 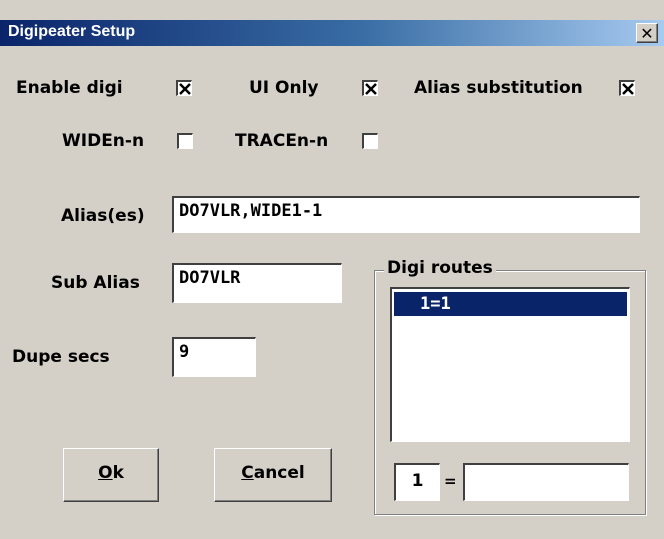 I want to click on enable-digi-checkbox, so click(x=184, y=88).